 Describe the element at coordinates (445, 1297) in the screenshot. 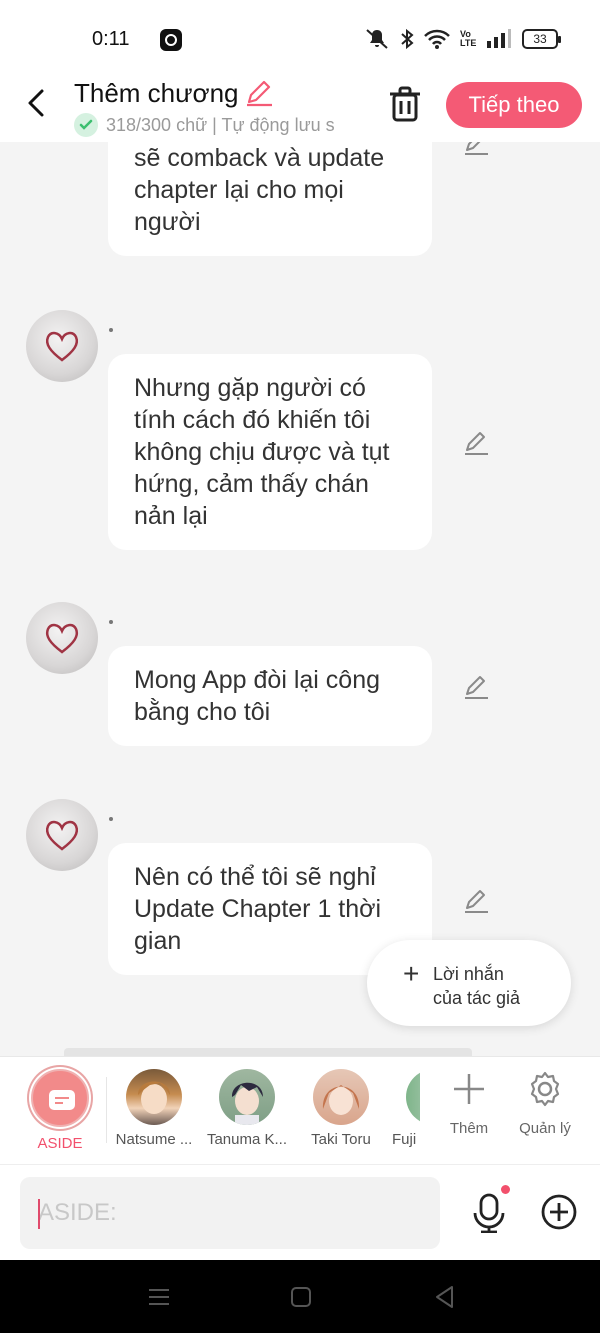

I see `back-nav-icon` at that location.